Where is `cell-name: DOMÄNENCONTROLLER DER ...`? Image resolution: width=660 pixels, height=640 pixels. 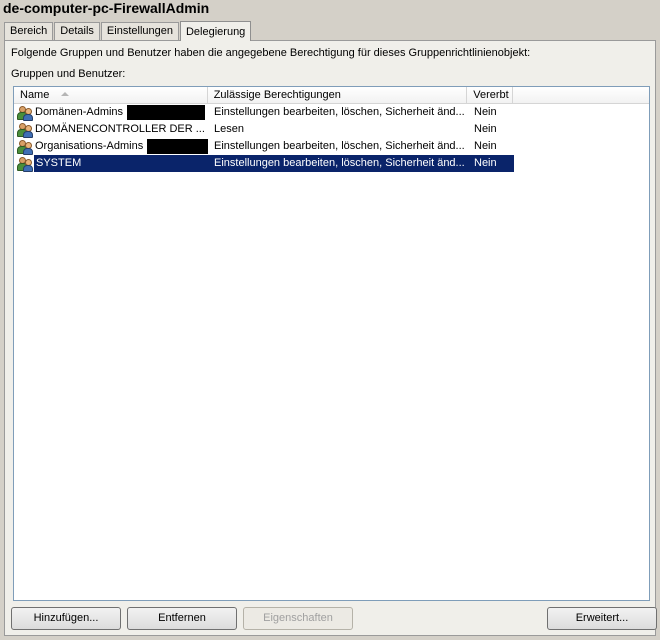
cell-name: DOMÄNENCONTROLLER DER ... is located at coordinates (111, 129).